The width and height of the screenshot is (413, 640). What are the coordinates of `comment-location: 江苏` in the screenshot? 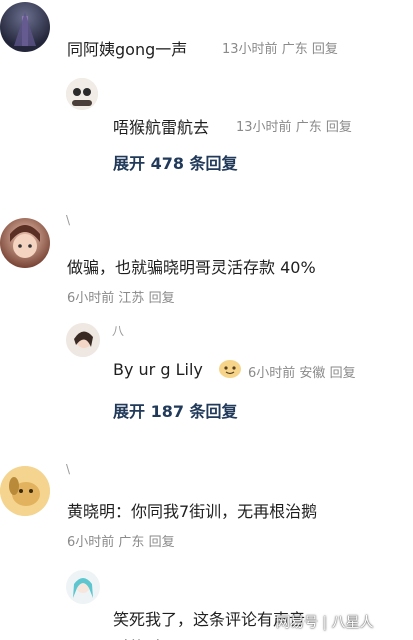 It's located at (131, 298).